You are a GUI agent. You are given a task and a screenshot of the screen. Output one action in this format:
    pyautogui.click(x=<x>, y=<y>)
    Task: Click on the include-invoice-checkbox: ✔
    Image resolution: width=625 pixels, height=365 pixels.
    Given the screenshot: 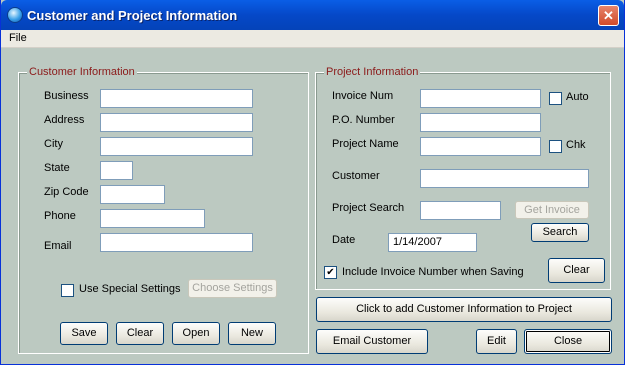 What is the action you would take?
    pyautogui.click(x=330, y=272)
    